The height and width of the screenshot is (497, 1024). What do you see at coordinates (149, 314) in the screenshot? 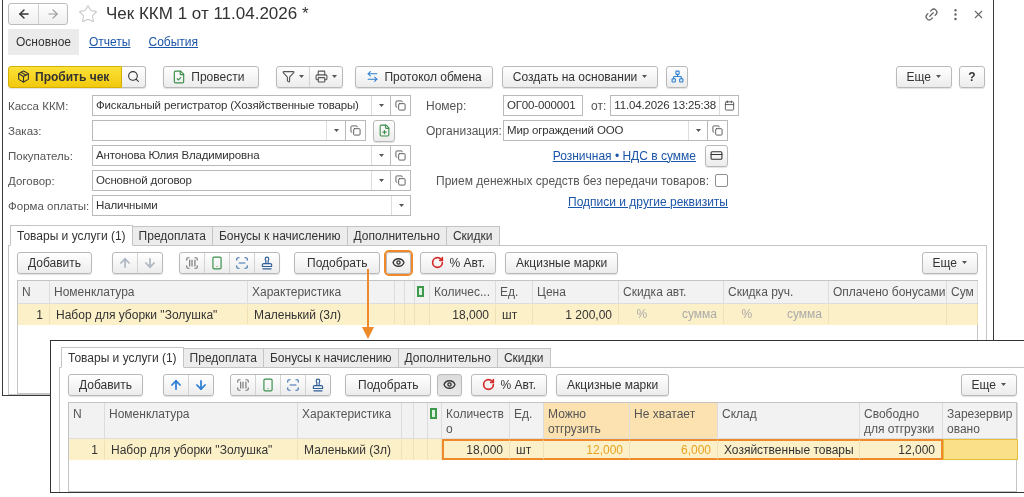
I see `table-cell: Набор для уборки "Золушка"` at bounding box center [149, 314].